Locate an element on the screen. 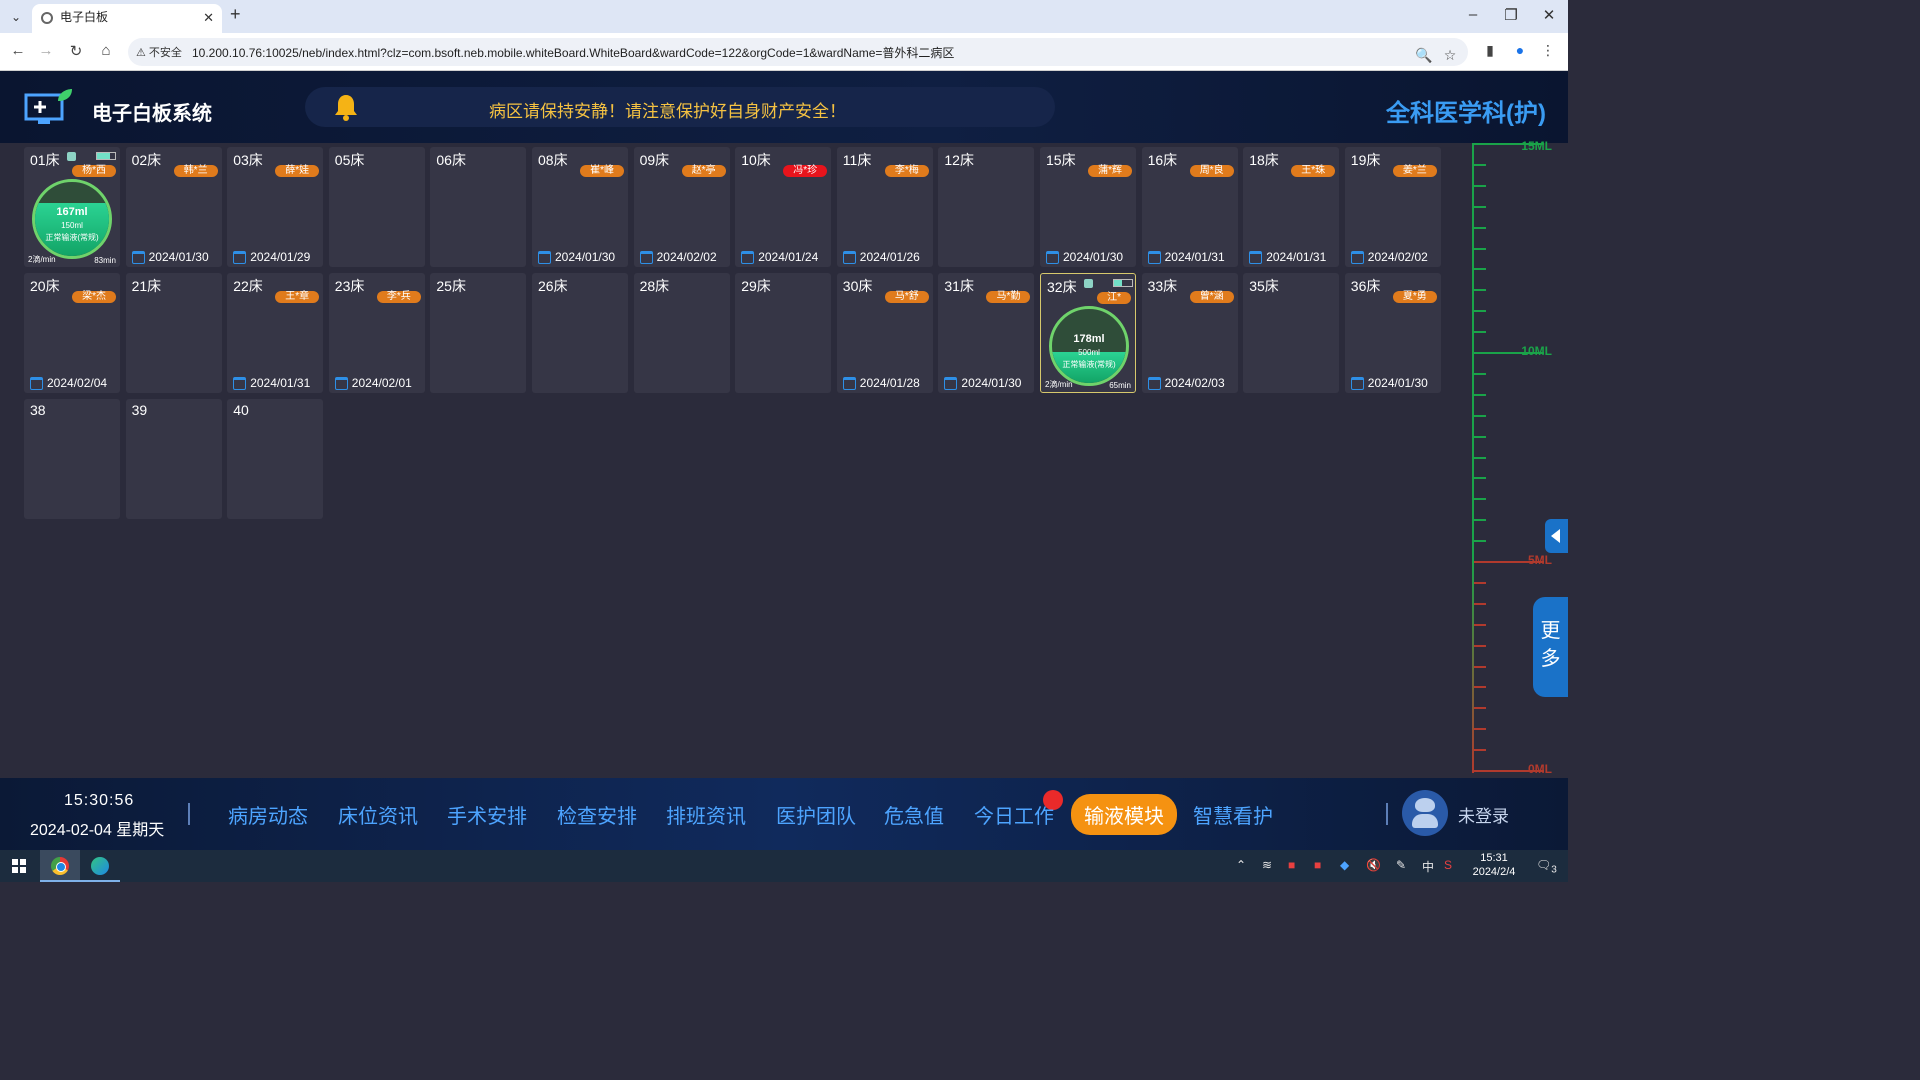  forward-icon: → is located at coordinates (46, 50).